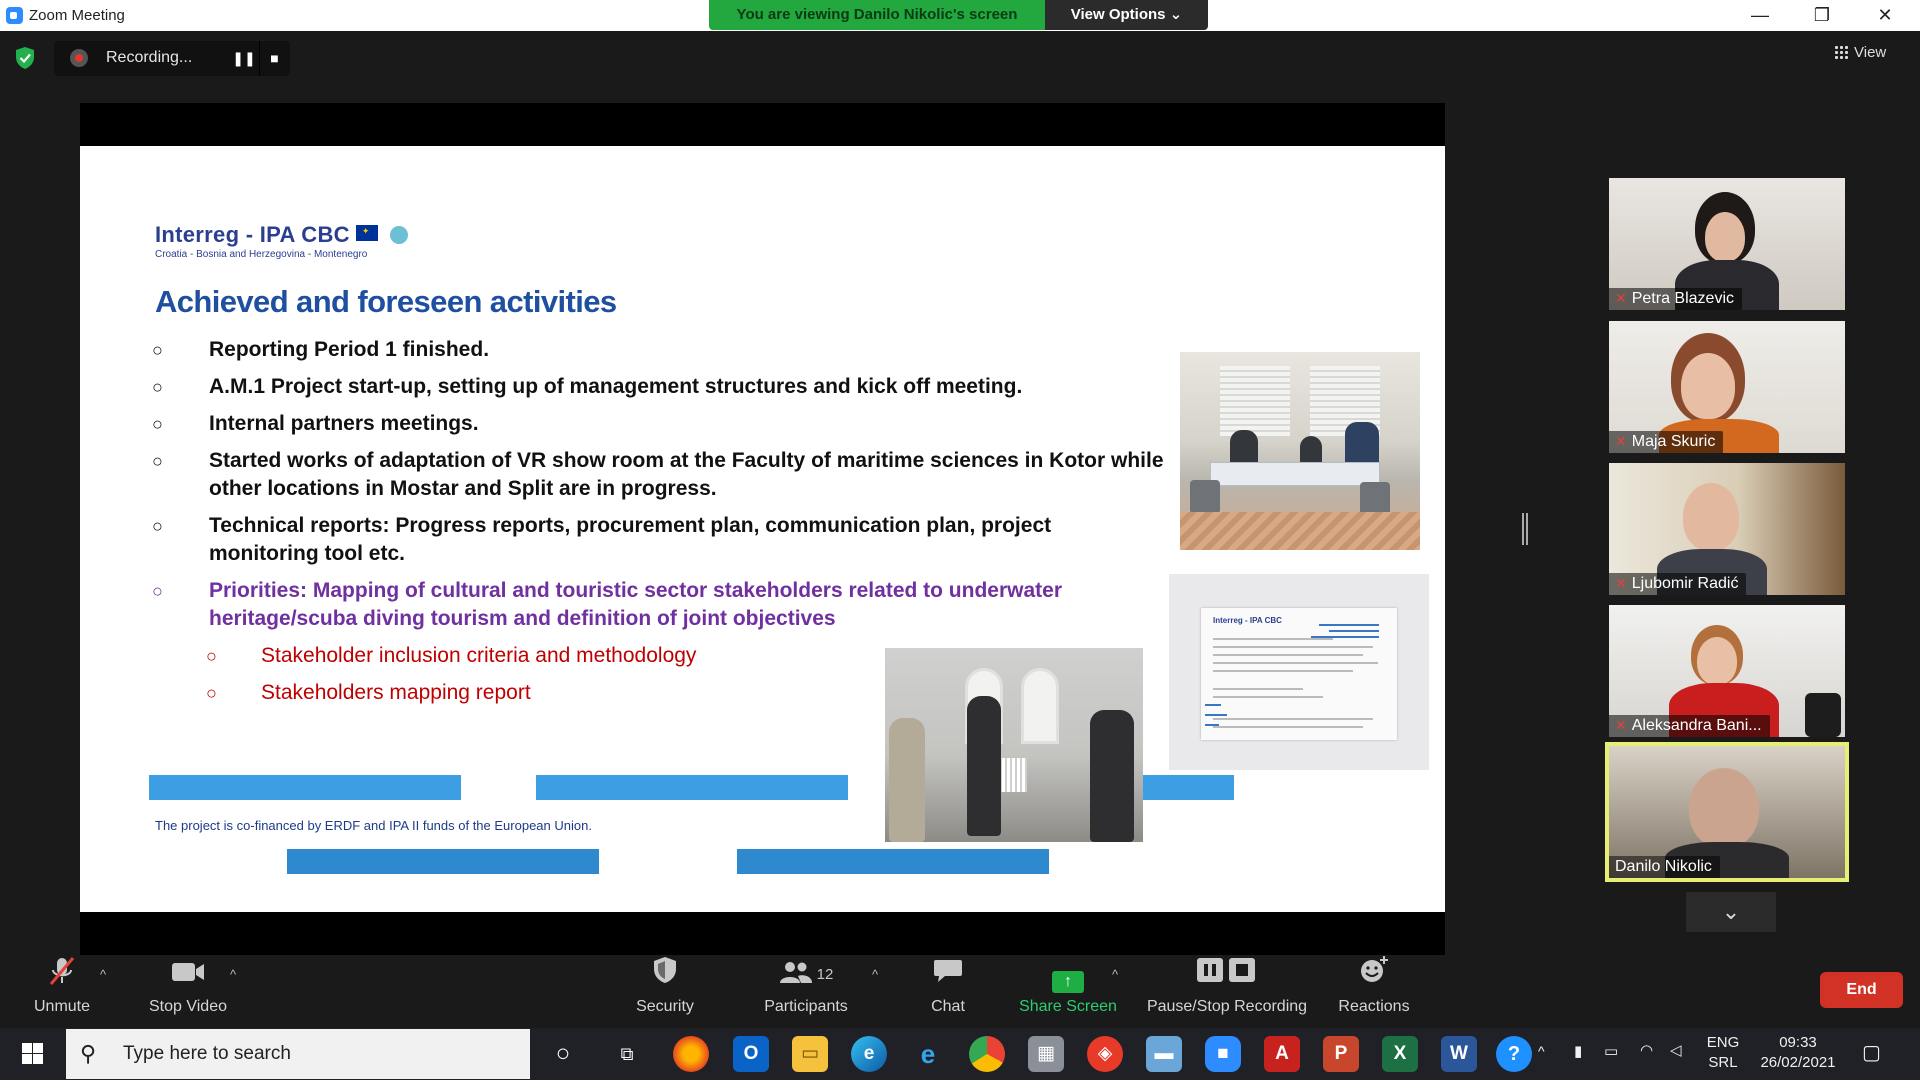 The width and height of the screenshot is (1920, 1080). What do you see at coordinates (1014, 745) in the screenshot?
I see `showroom-photo` at bounding box center [1014, 745].